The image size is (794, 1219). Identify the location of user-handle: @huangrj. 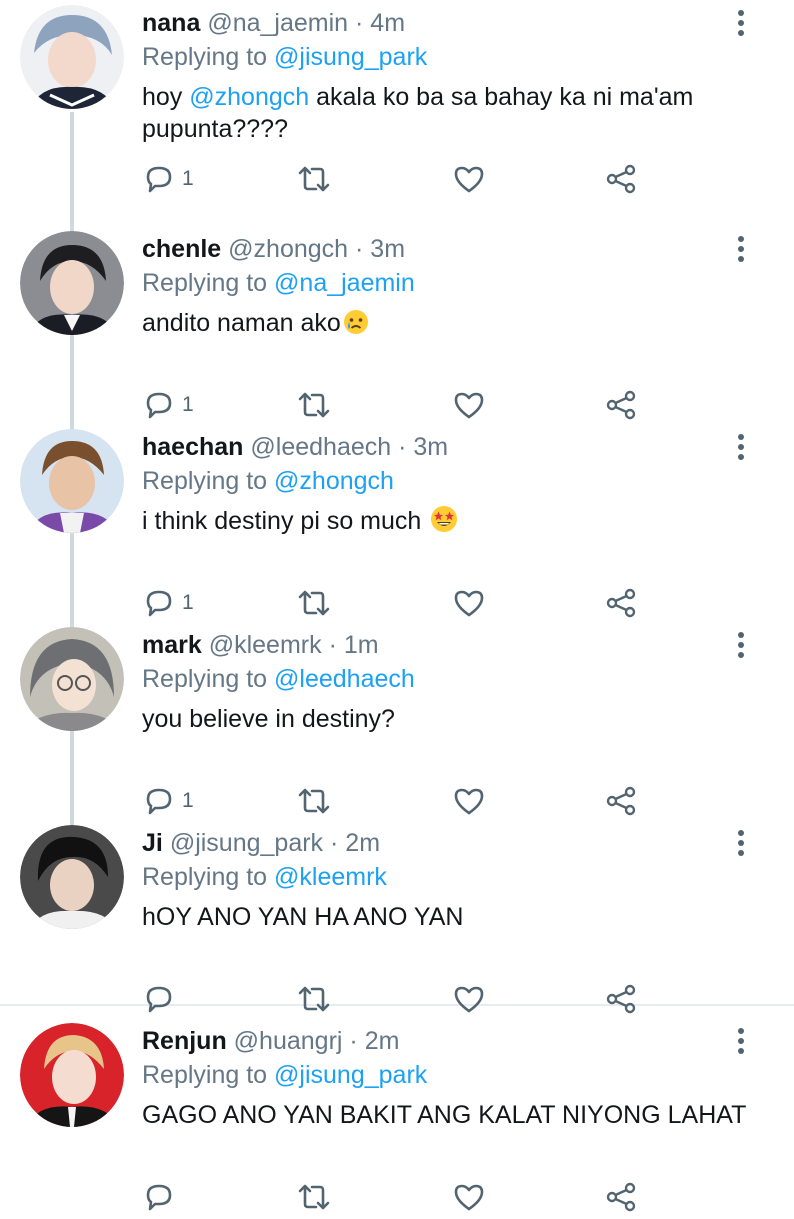
(288, 1041).